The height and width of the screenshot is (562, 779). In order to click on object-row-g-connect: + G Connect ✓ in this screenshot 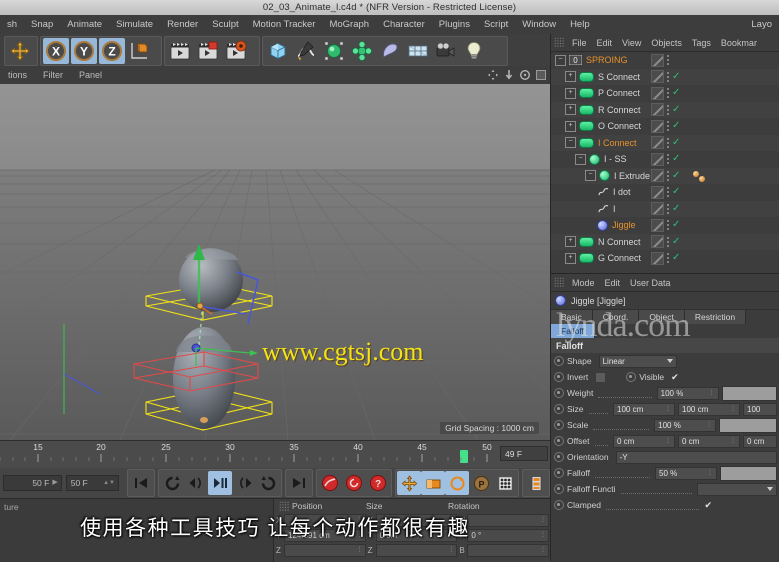, I will do `click(665, 258)`.